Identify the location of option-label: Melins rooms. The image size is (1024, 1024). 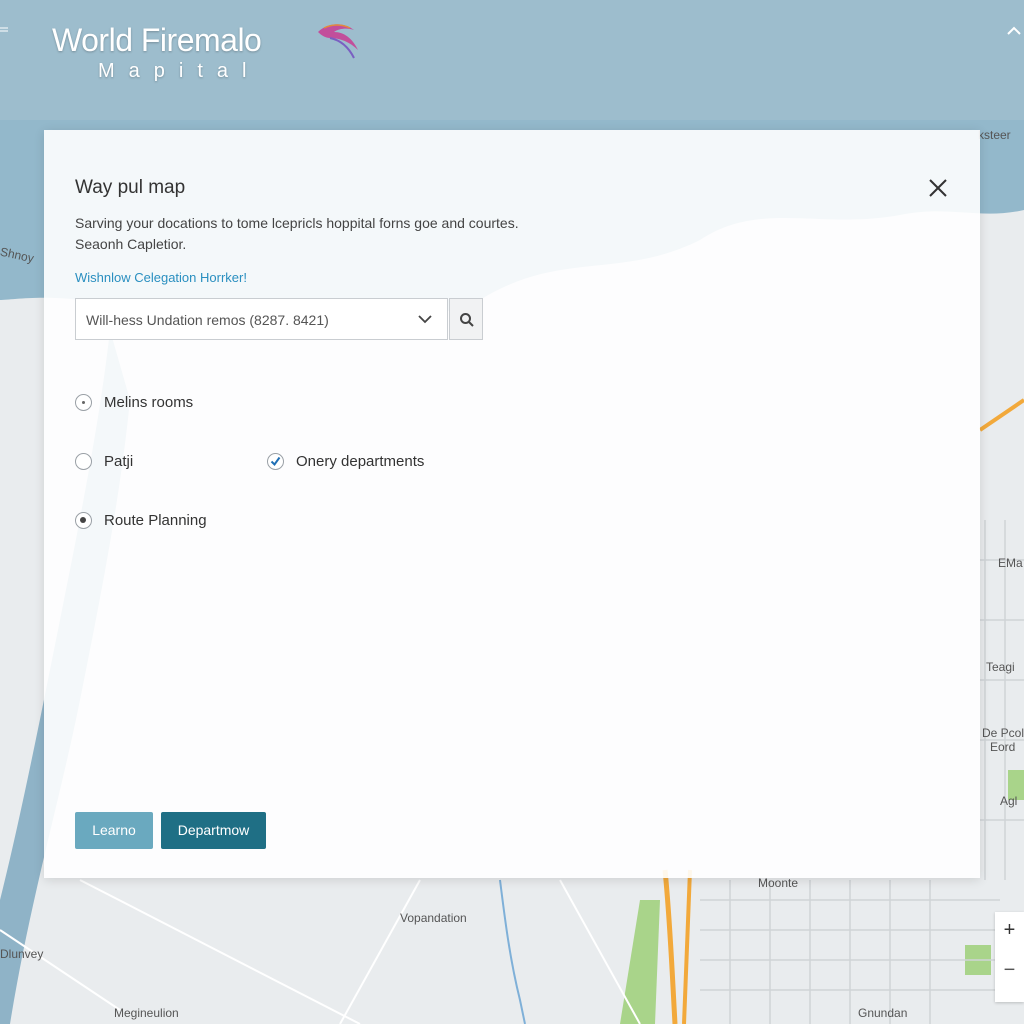
(149, 402).